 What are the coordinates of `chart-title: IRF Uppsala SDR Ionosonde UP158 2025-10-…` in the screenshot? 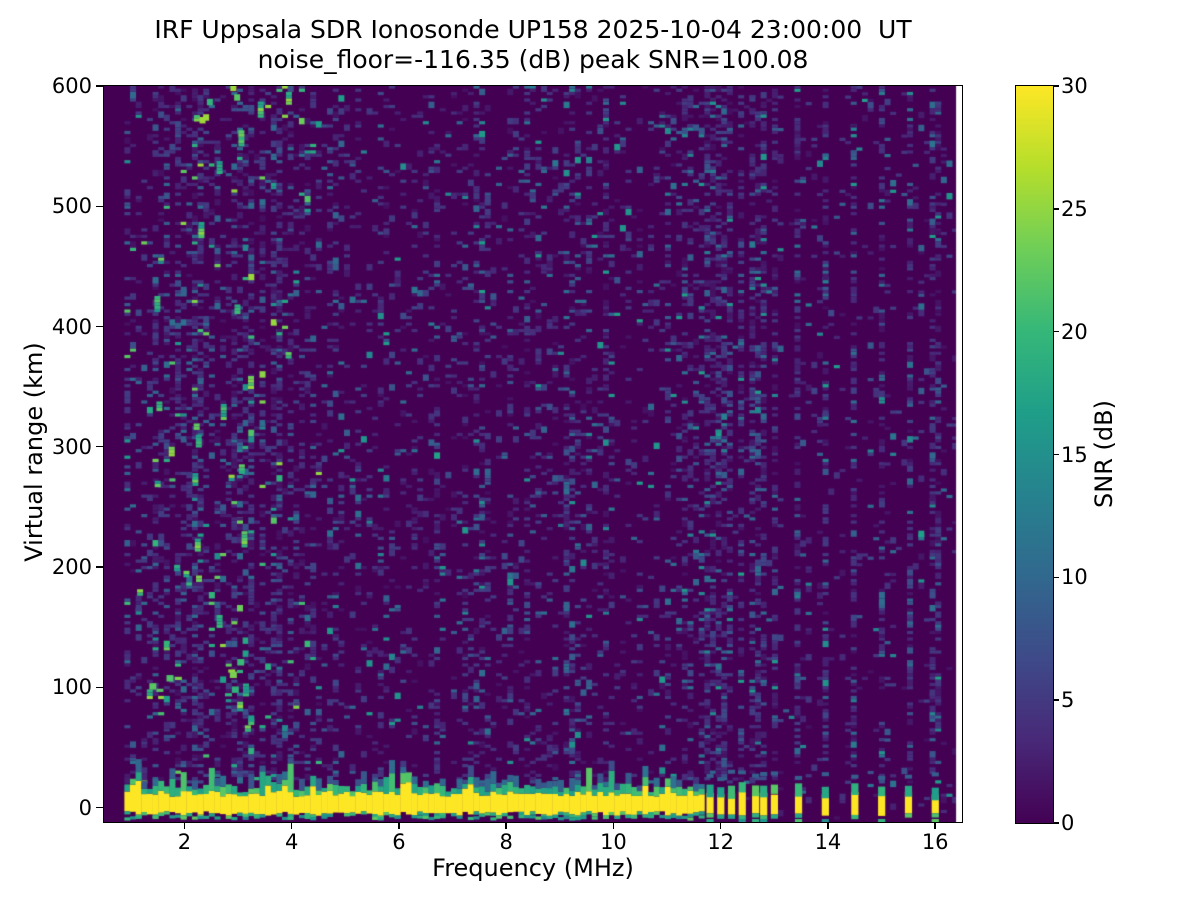 It's located at (533, 29).